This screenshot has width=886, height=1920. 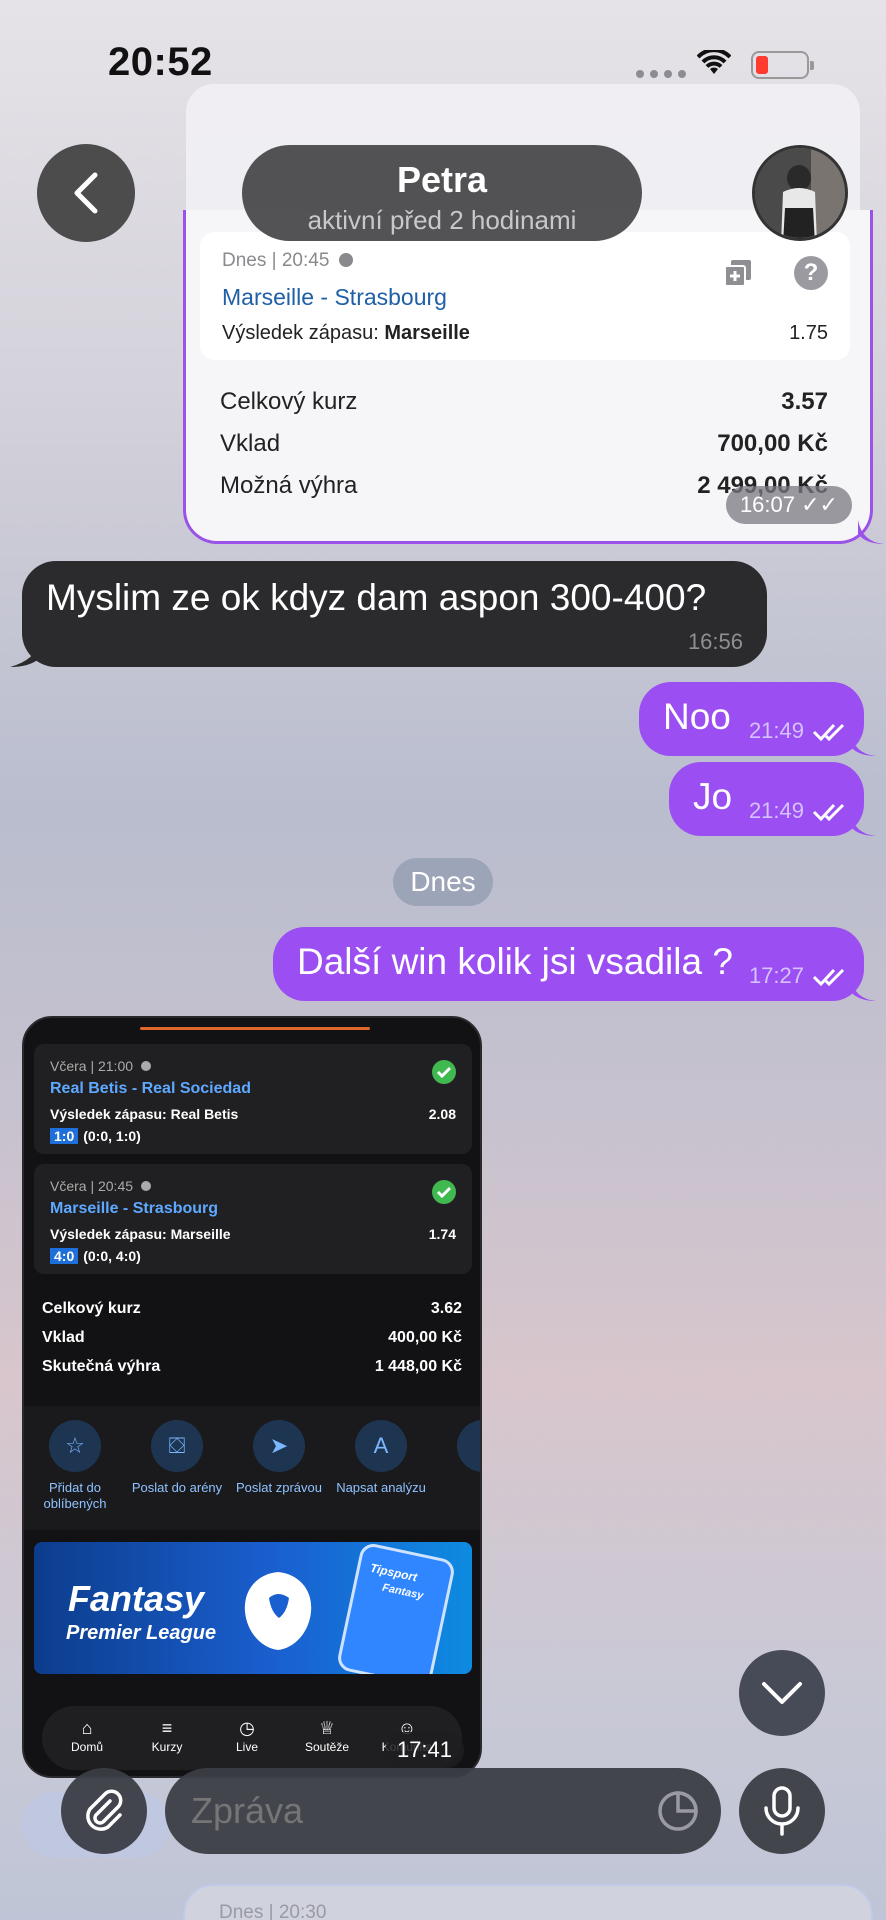 What do you see at coordinates (678, 1811) in the screenshot?
I see `sticker-icon` at bounding box center [678, 1811].